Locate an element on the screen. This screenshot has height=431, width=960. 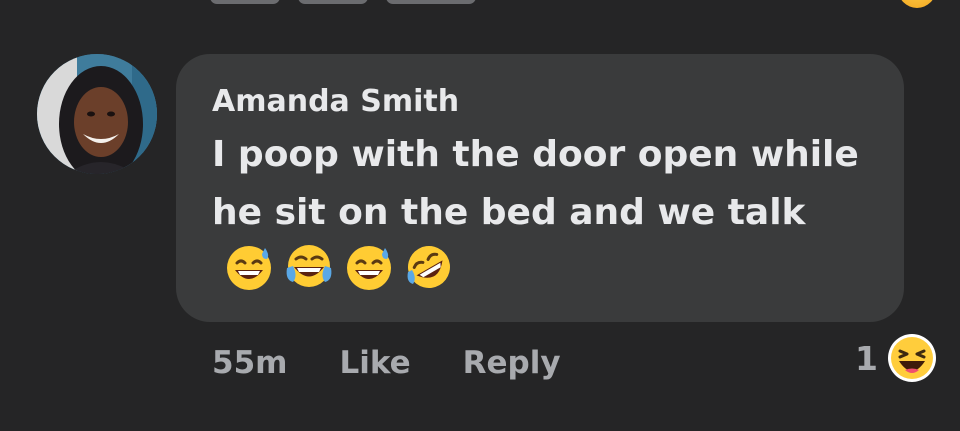
comment-actions: 55m Like Reply is located at coordinates (386, 363).